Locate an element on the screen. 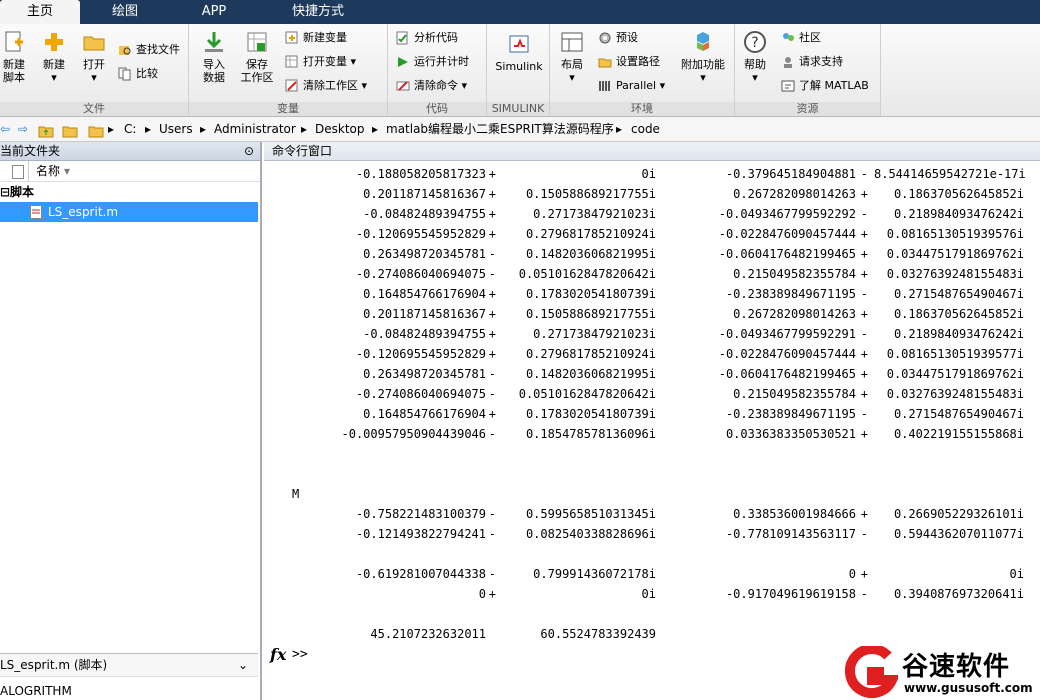 Image resolution: width=1040 pixels, height=700 pixels. output-value-im1: 0.0510162847820642i is located at coordinates (587, 274).